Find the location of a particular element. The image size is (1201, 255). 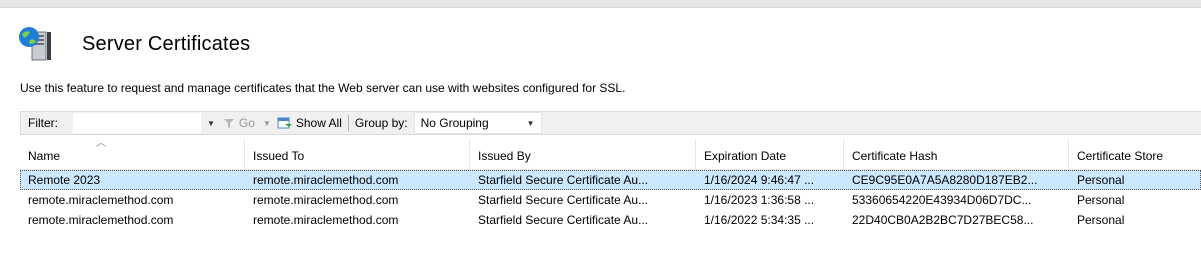

filter-dropdown-caret-icon: ▼ is located at coordinates (211, 123).